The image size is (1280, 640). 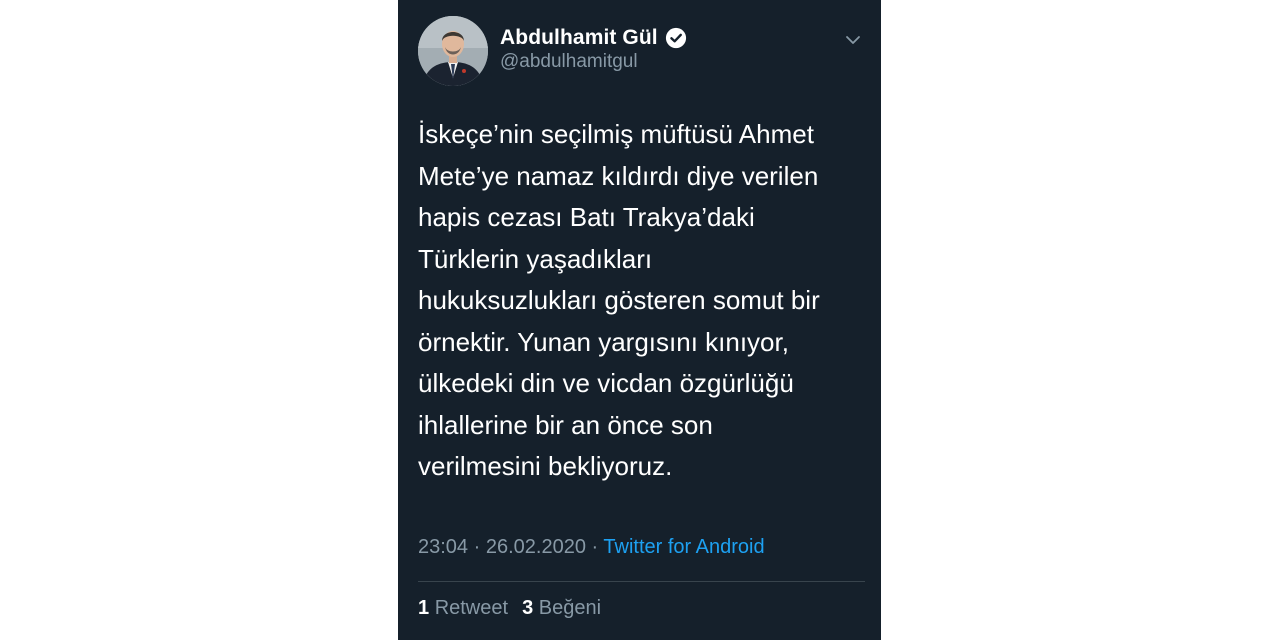 I want to click on retweet-stat: 1 Retweet, so click(x=463, y=608).